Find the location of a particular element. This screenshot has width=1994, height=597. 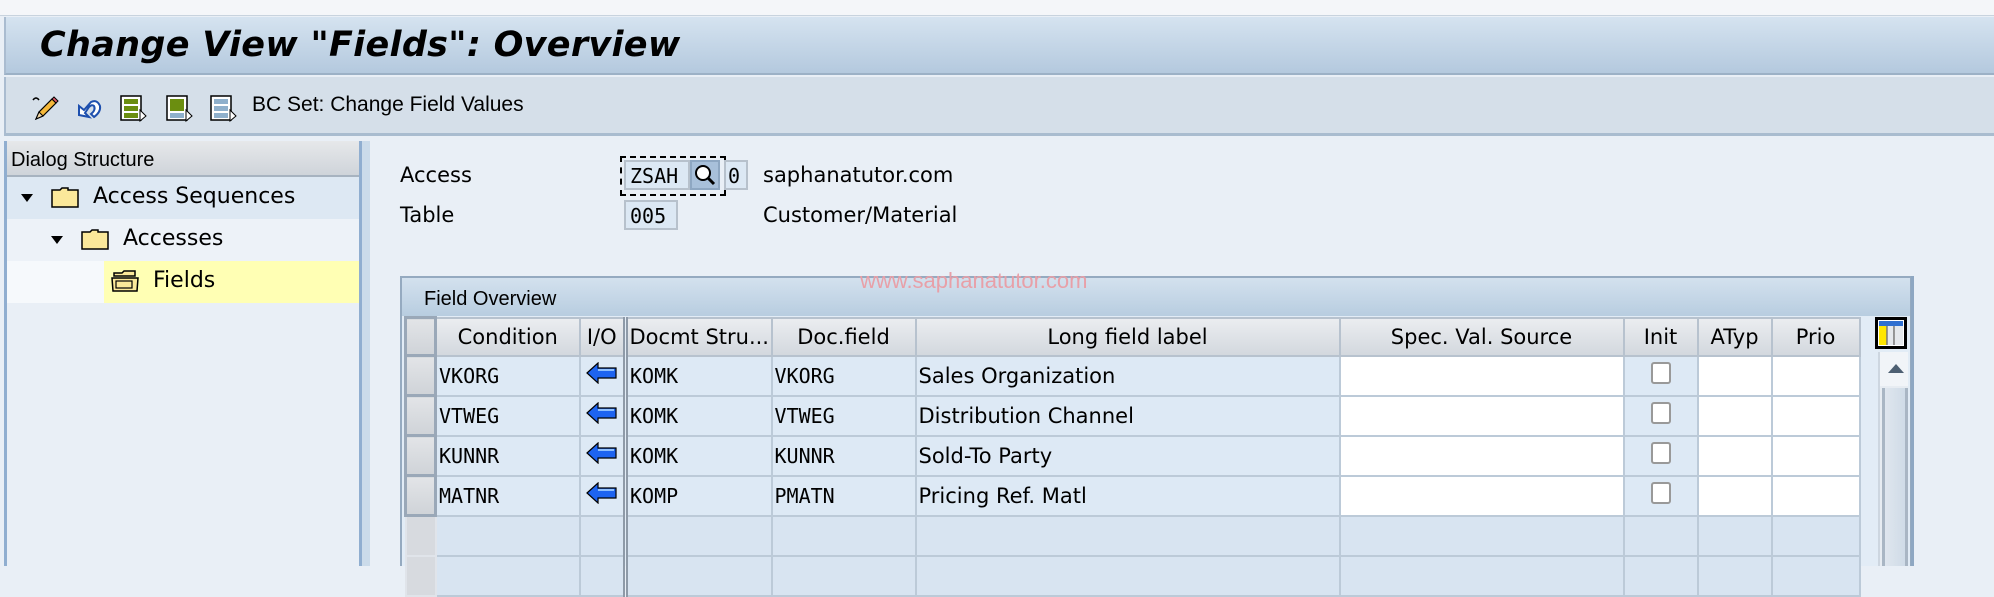

search-icon is located at coordinates (705, 175).